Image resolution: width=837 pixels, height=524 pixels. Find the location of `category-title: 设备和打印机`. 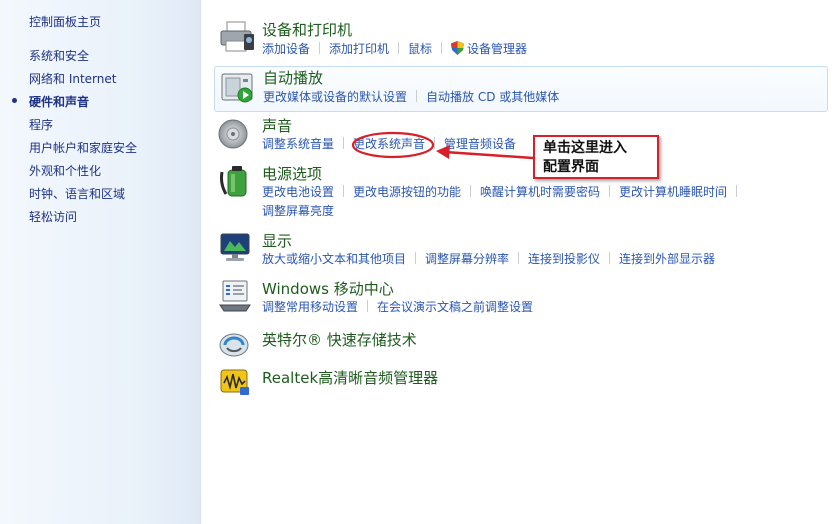

category-title: 设备和打印机 is located at coordinates (307, 30).